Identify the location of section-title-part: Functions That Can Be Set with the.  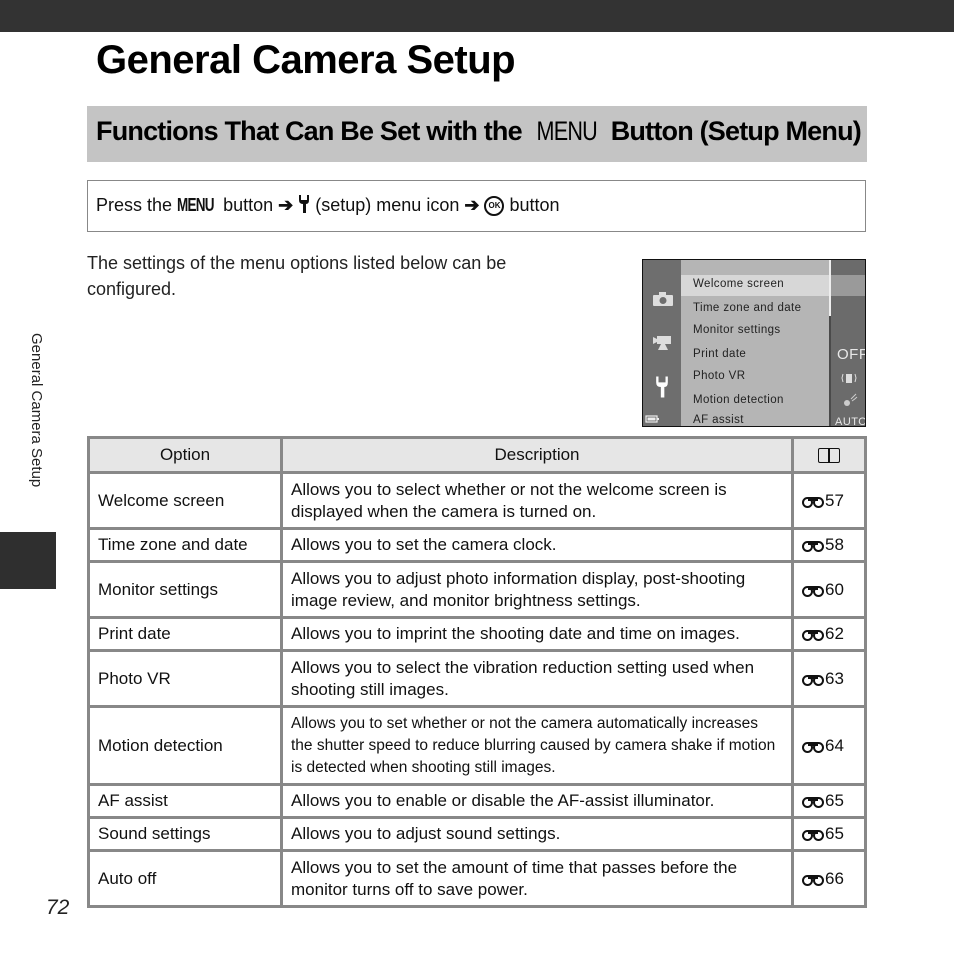
(309, 131).